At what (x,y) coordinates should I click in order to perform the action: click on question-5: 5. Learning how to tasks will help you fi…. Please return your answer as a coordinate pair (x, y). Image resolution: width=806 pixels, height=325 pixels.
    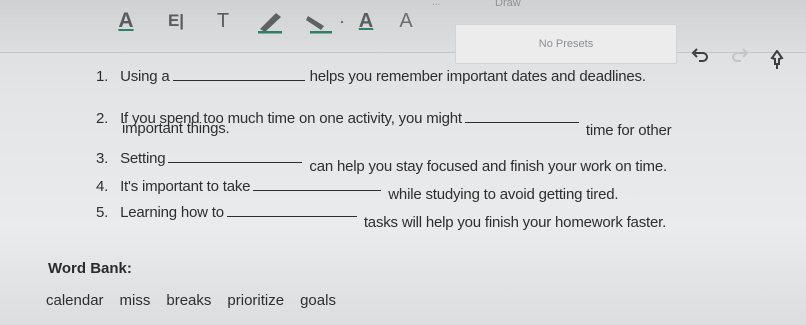
    Looking at the image, I should click on (381, 217).